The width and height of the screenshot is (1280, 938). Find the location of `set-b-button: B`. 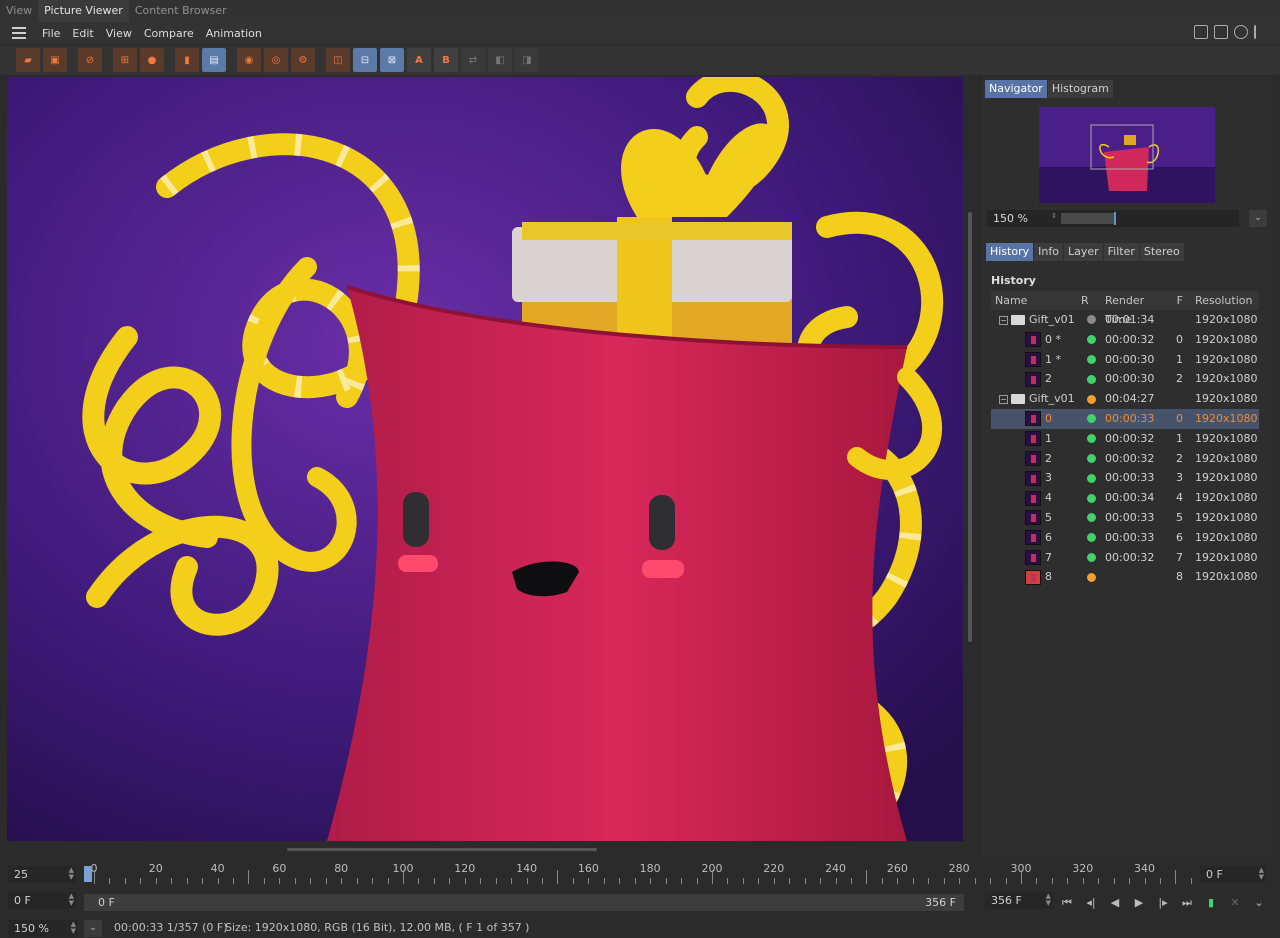

set-b-button: B is located at coordinates (446, 60).